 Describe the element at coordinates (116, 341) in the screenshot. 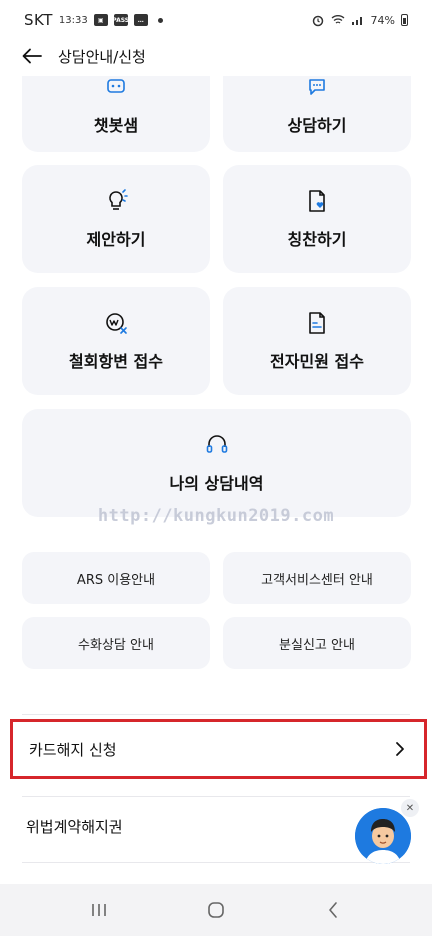

I see `withdrawal-card: 철회항변 접수` at that location.